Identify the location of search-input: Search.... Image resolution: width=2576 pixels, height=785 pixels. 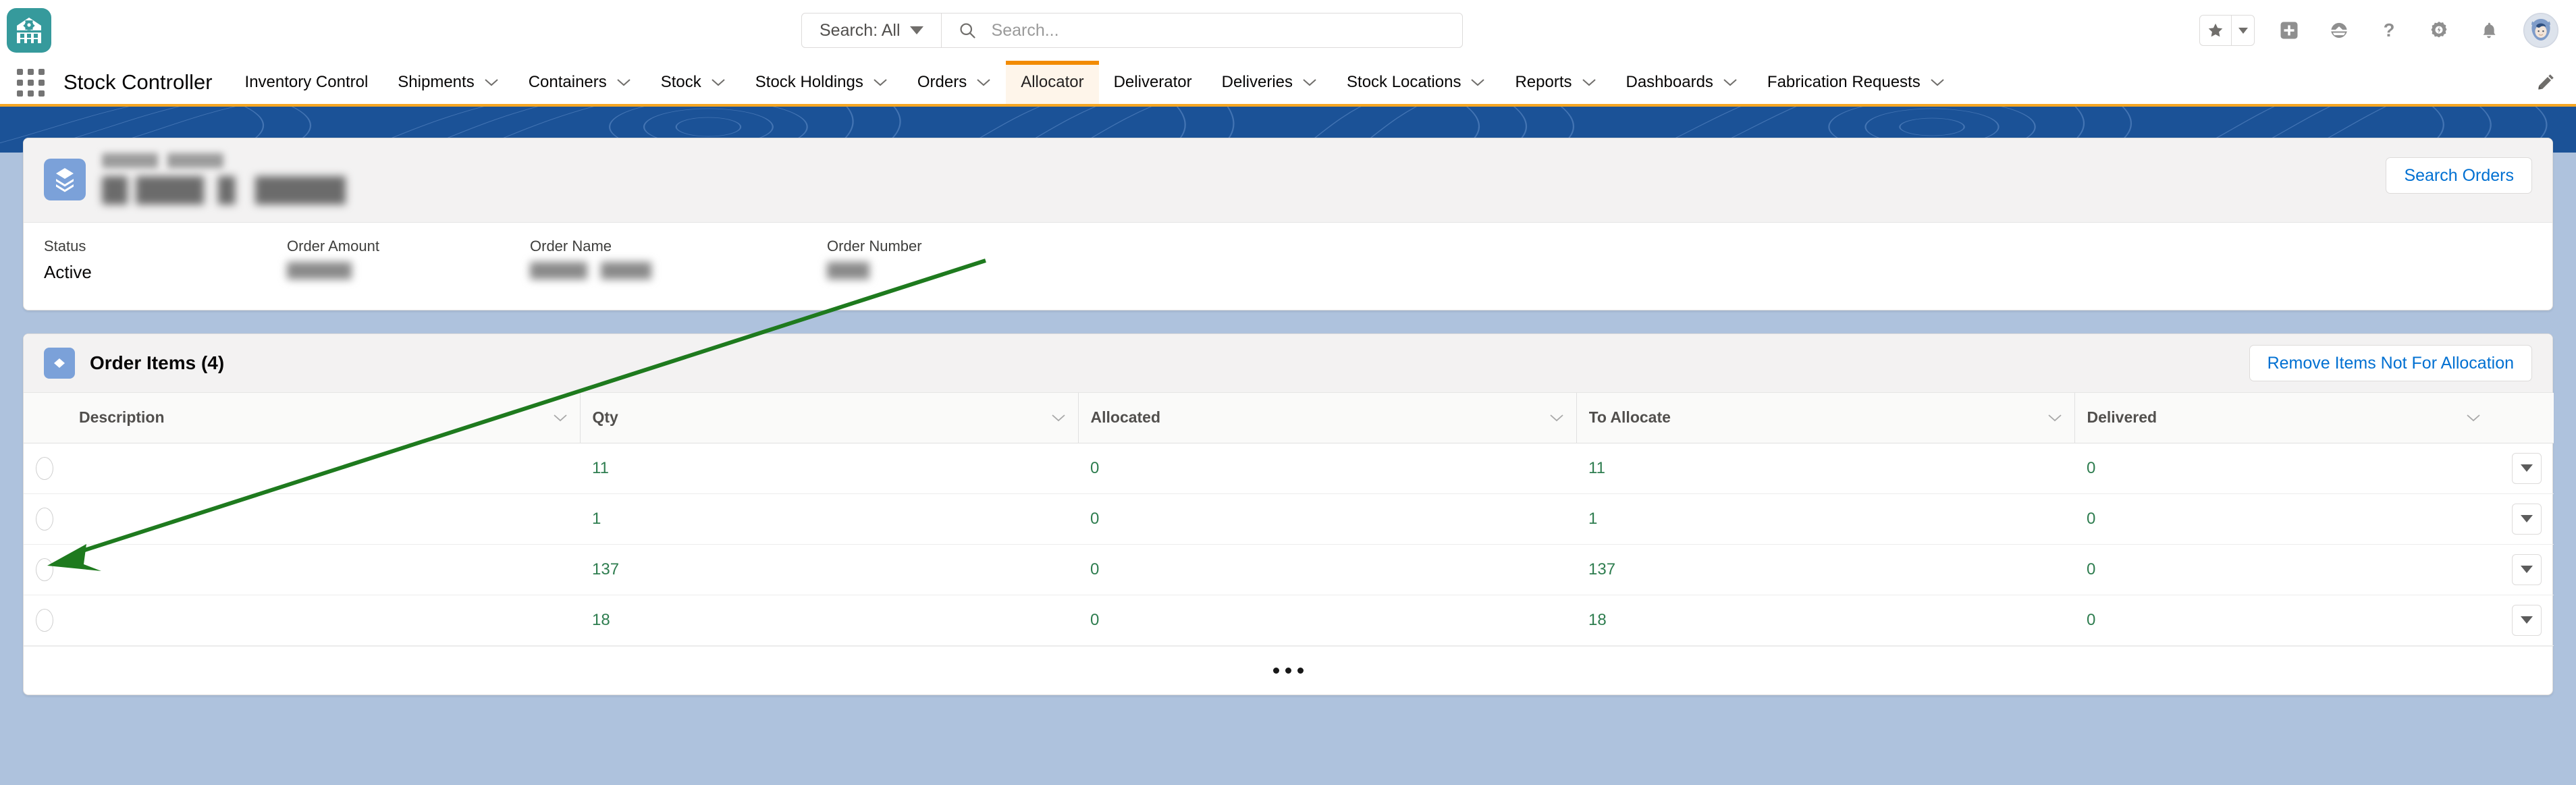
(1202, 30).